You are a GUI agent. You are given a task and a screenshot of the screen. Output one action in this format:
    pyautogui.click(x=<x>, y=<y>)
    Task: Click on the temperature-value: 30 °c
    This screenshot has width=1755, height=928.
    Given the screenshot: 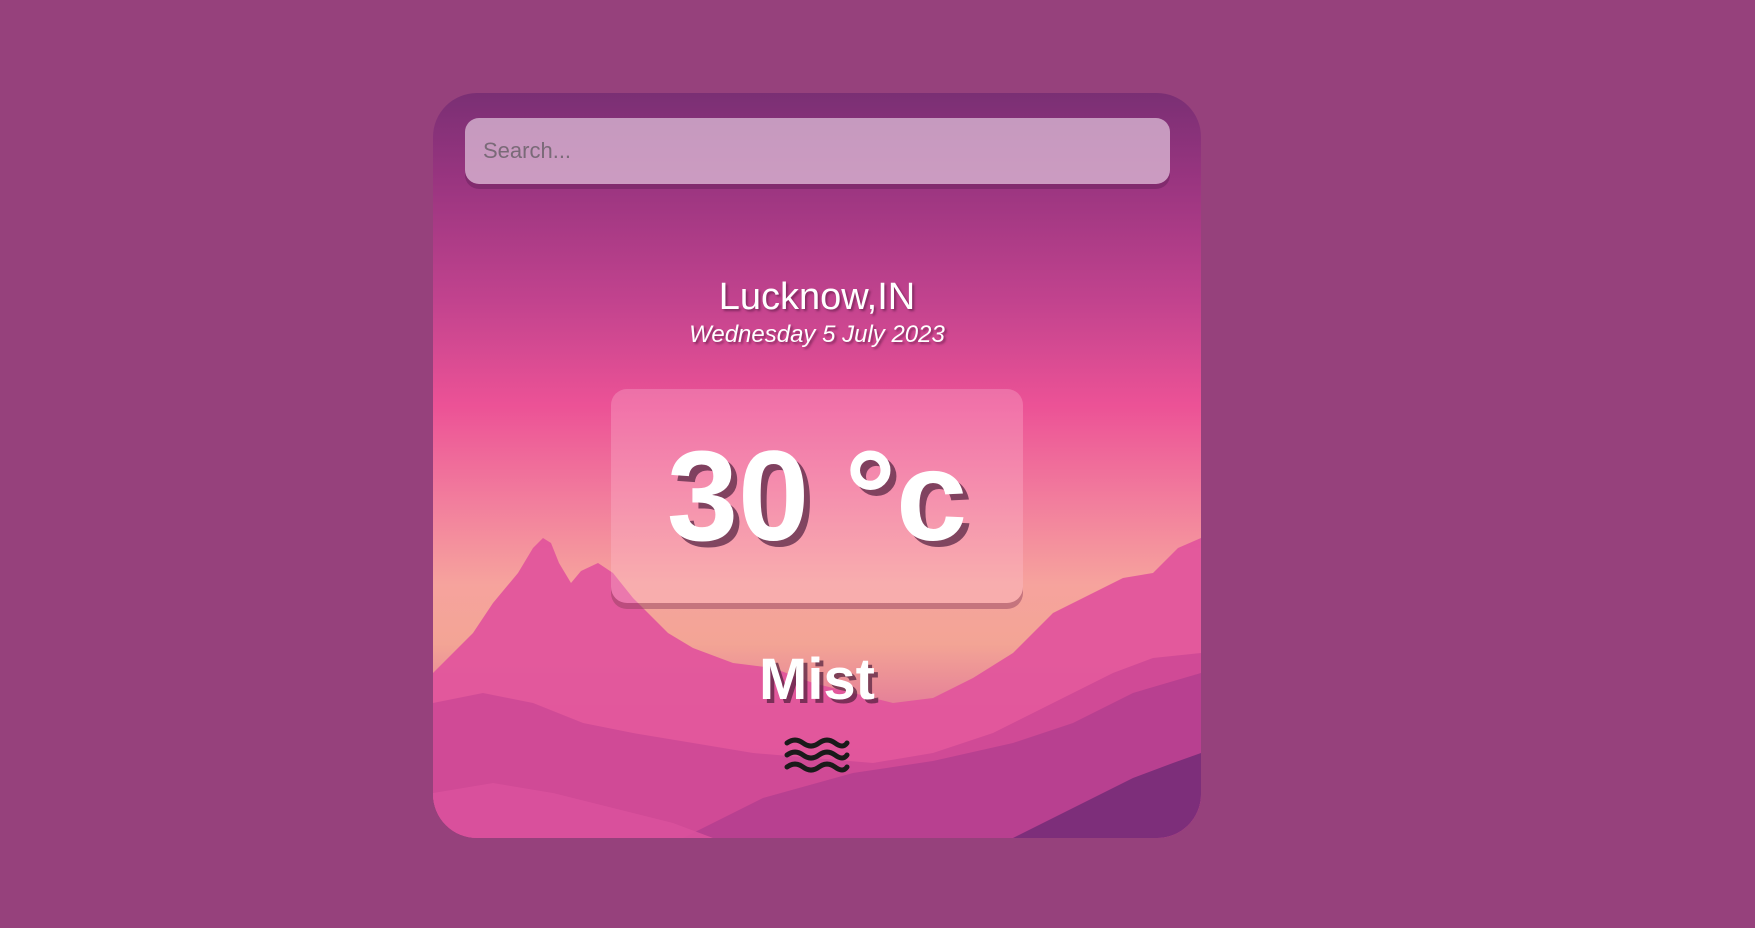 What is the action you would take?
    pyautogui.click(x=817, y=496)
    